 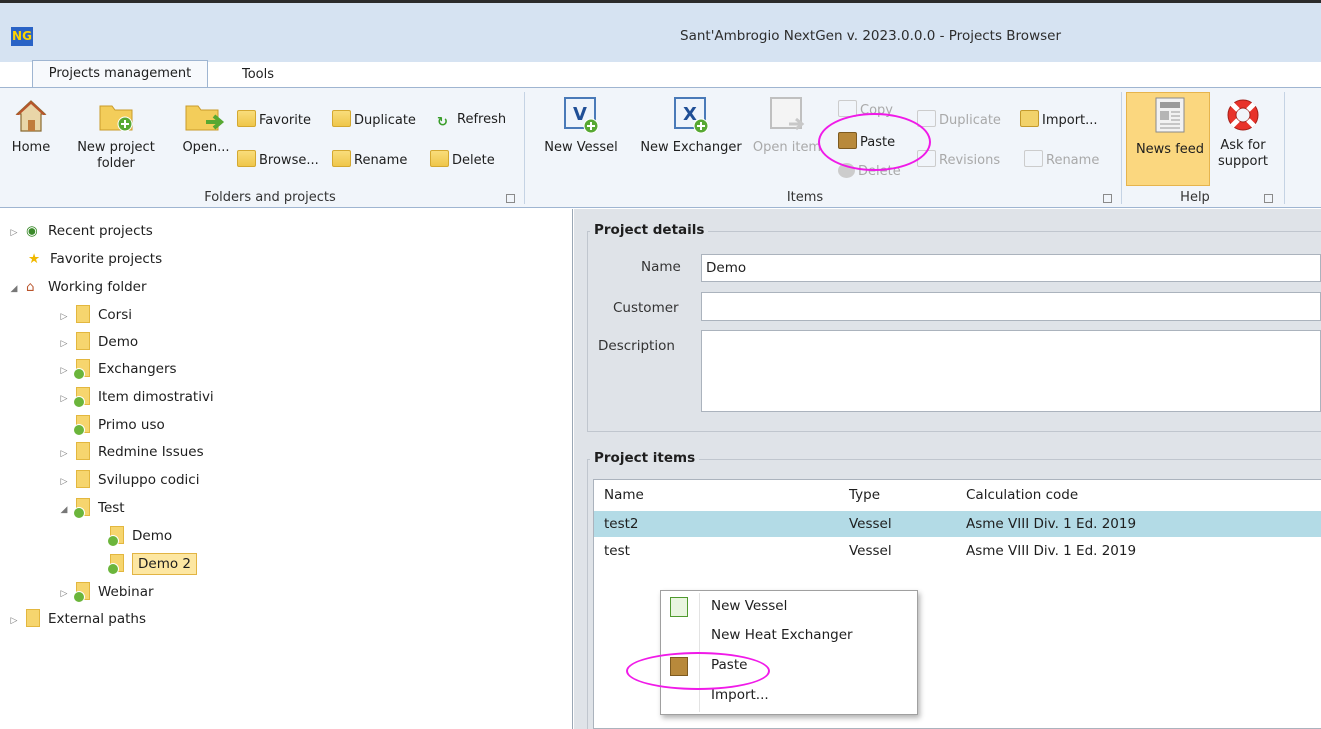 What do you see at coordinates (32, 231) in the screenshot?
I see `recent-icon: ◉` at bounding box center [32, 231].